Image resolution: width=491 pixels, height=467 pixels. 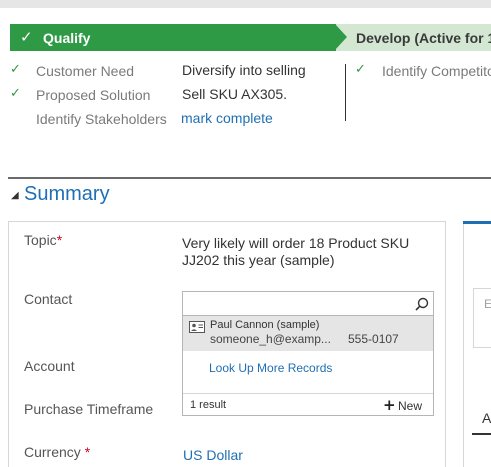 What do you see at coordinates (227, 118) in the screenshot?
I see `mark-complete-link: mark complete` at bounding box center [227, 118].